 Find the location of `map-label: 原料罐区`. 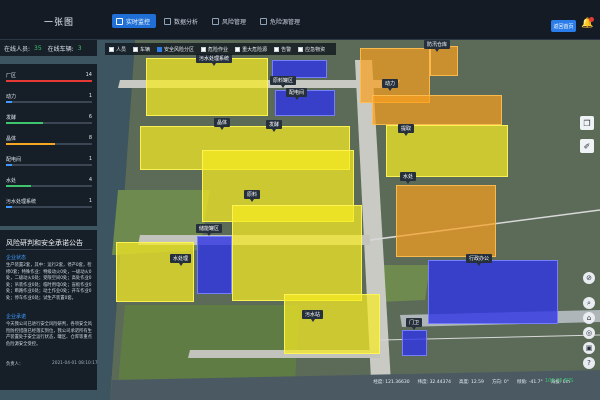

map-label: 原料罐区 is located at coordinates (283, 82).